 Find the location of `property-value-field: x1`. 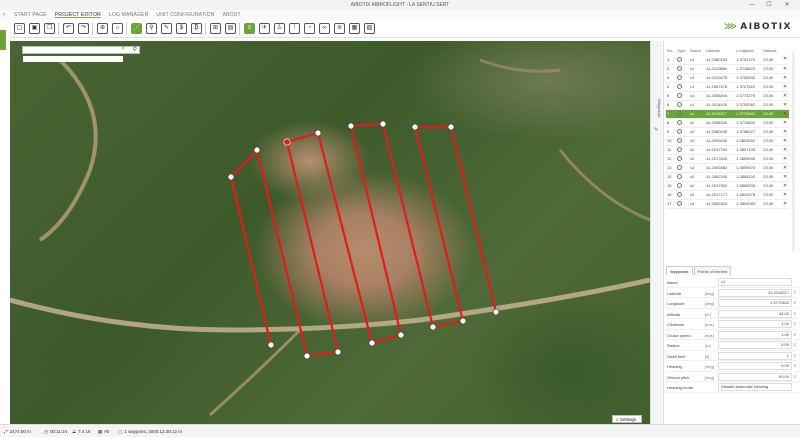

property-value-field: x1 is located at coordinates (755, 282).